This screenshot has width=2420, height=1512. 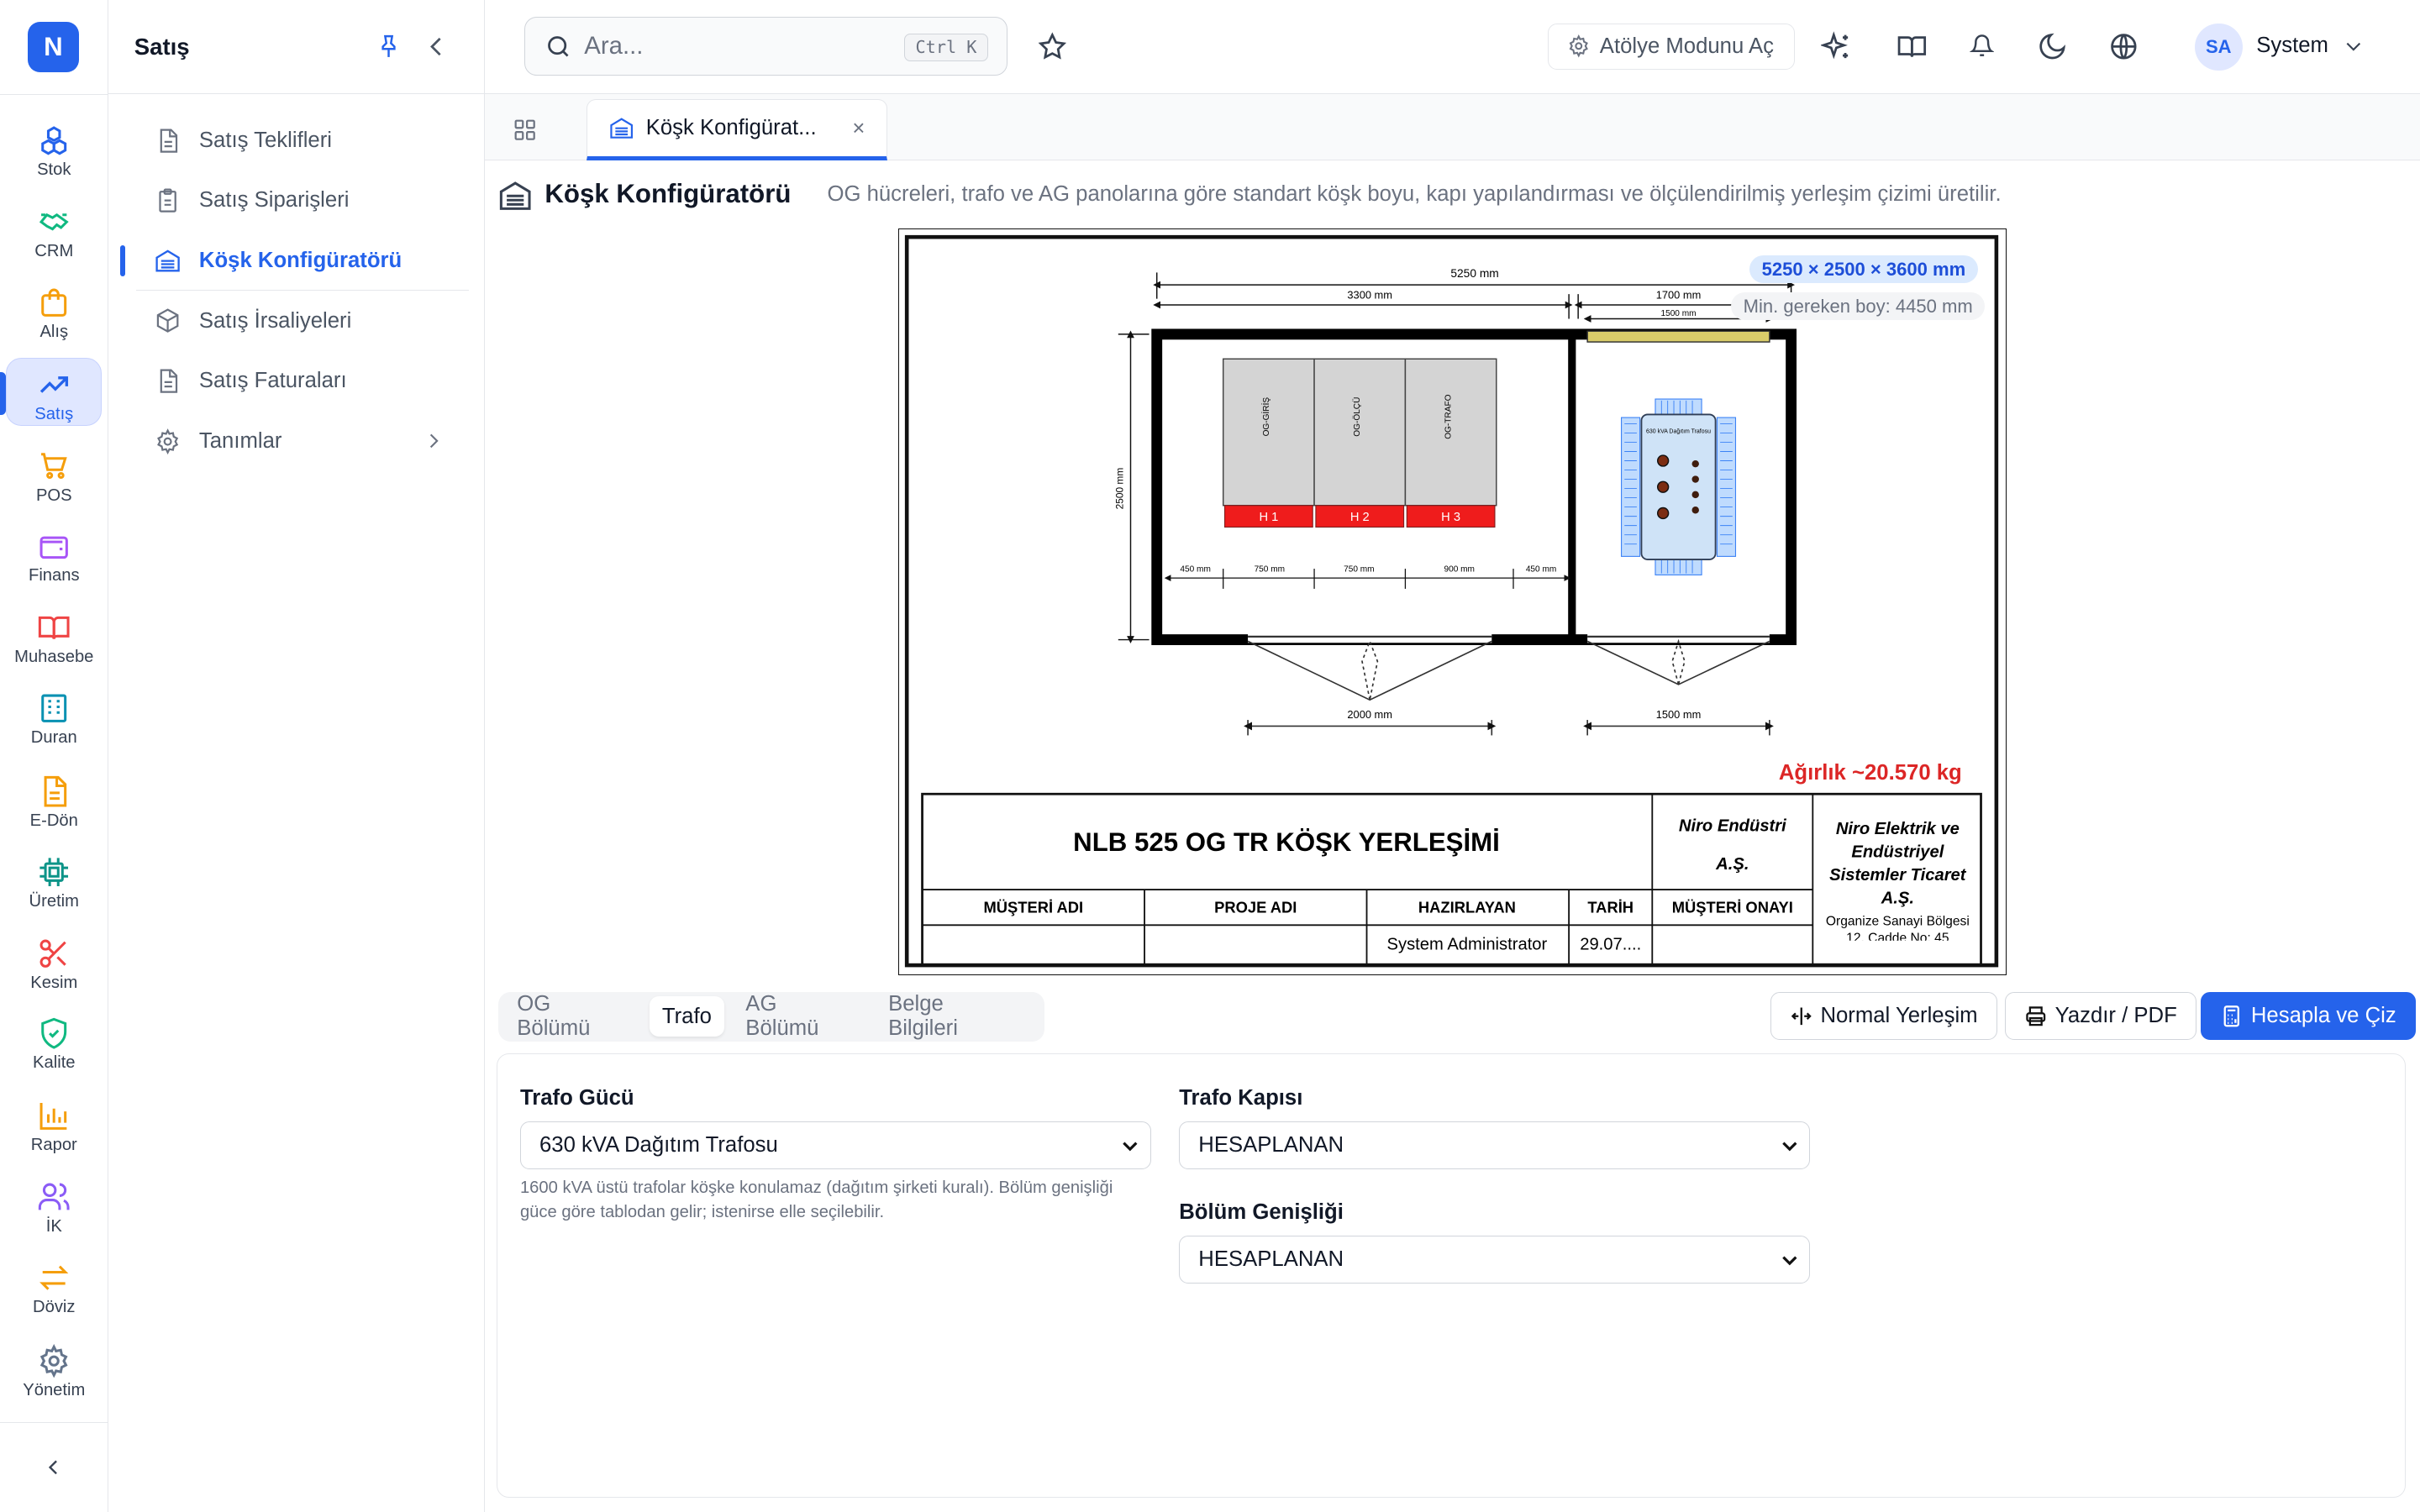 What do you see at coordinates (1858, 306) in the screenshot?
I see `min-length-badge: Min. gereken boy: 4450 mm` at bounding box center [1858, 306].